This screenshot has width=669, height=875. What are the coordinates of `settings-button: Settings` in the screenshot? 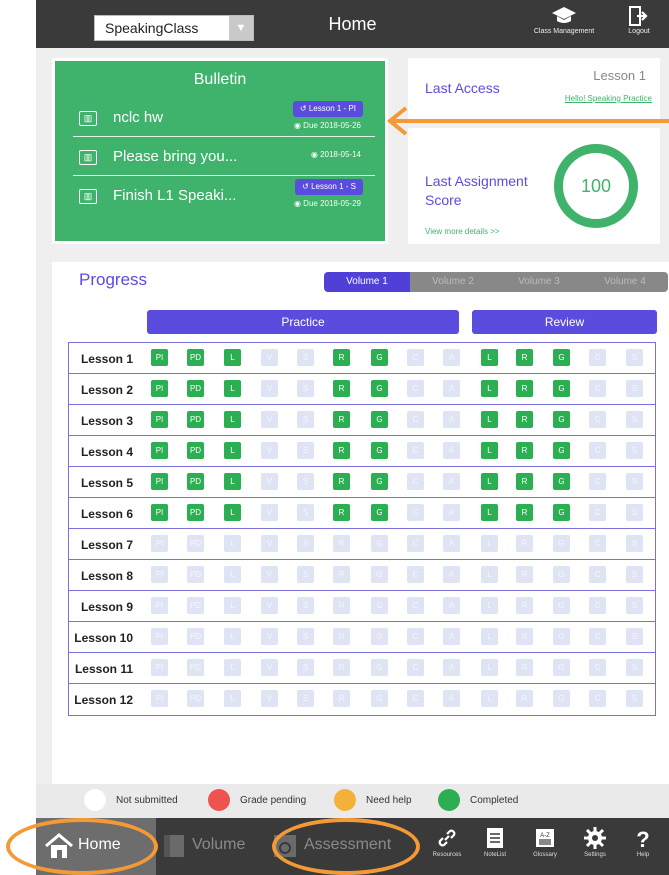 It's located at (595, 849).